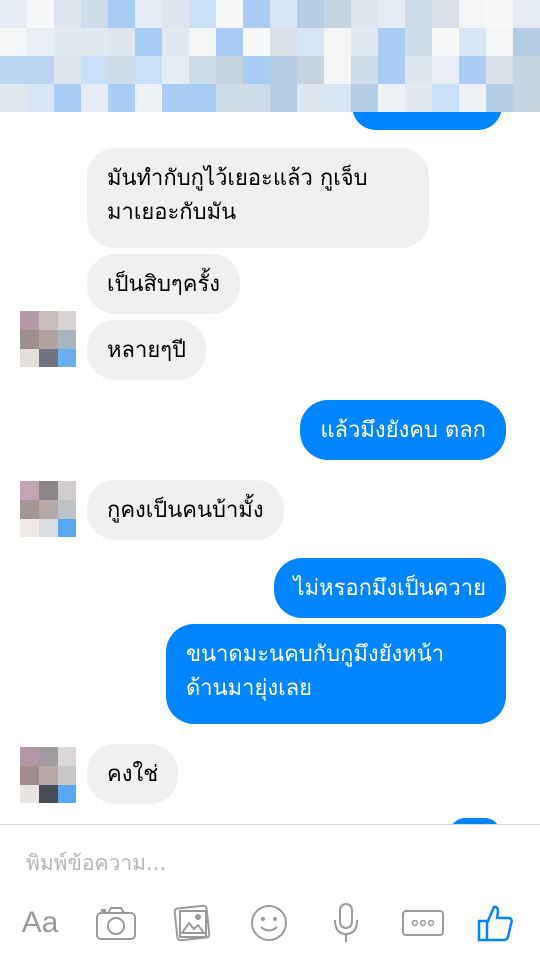 The image size is (540, 961). I want to click on message-bubble-incoming: หลายๆปี, so click(147, 350).